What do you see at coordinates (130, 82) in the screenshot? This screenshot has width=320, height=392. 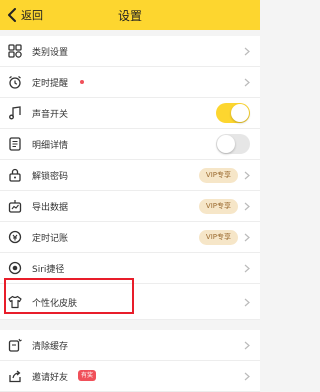 I see `row-scheduled-reminder: 定时提醒` at bounding box center [130, 82].